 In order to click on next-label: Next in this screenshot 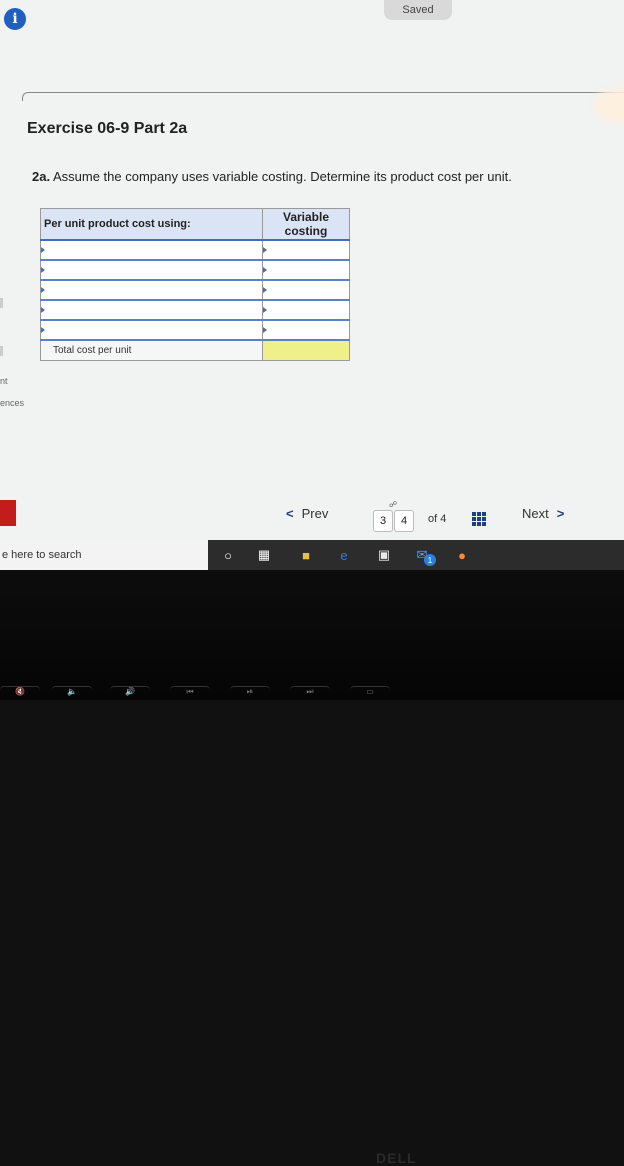, I will do `click(535, 513)`.